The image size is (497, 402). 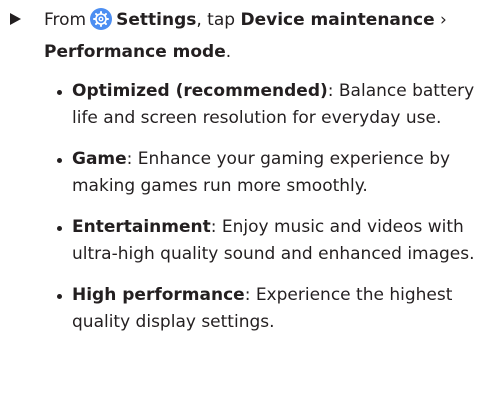 What do you see at coordinates (15, 19) in the screenshot?
I see `step-arrow-icon` at bounding box center [15, 19].